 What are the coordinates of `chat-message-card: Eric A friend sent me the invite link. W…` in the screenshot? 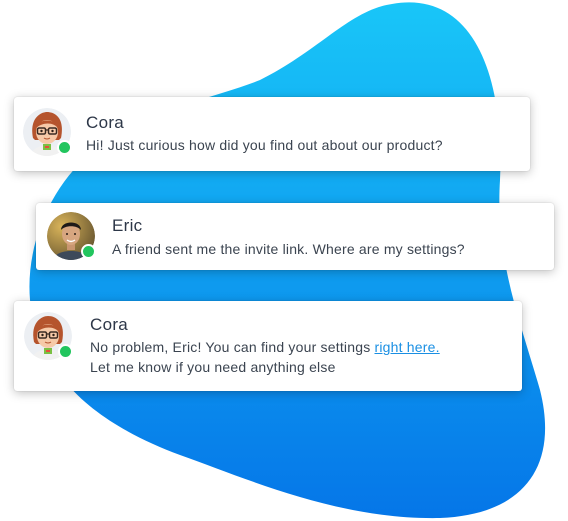 It's located at (295, 236).